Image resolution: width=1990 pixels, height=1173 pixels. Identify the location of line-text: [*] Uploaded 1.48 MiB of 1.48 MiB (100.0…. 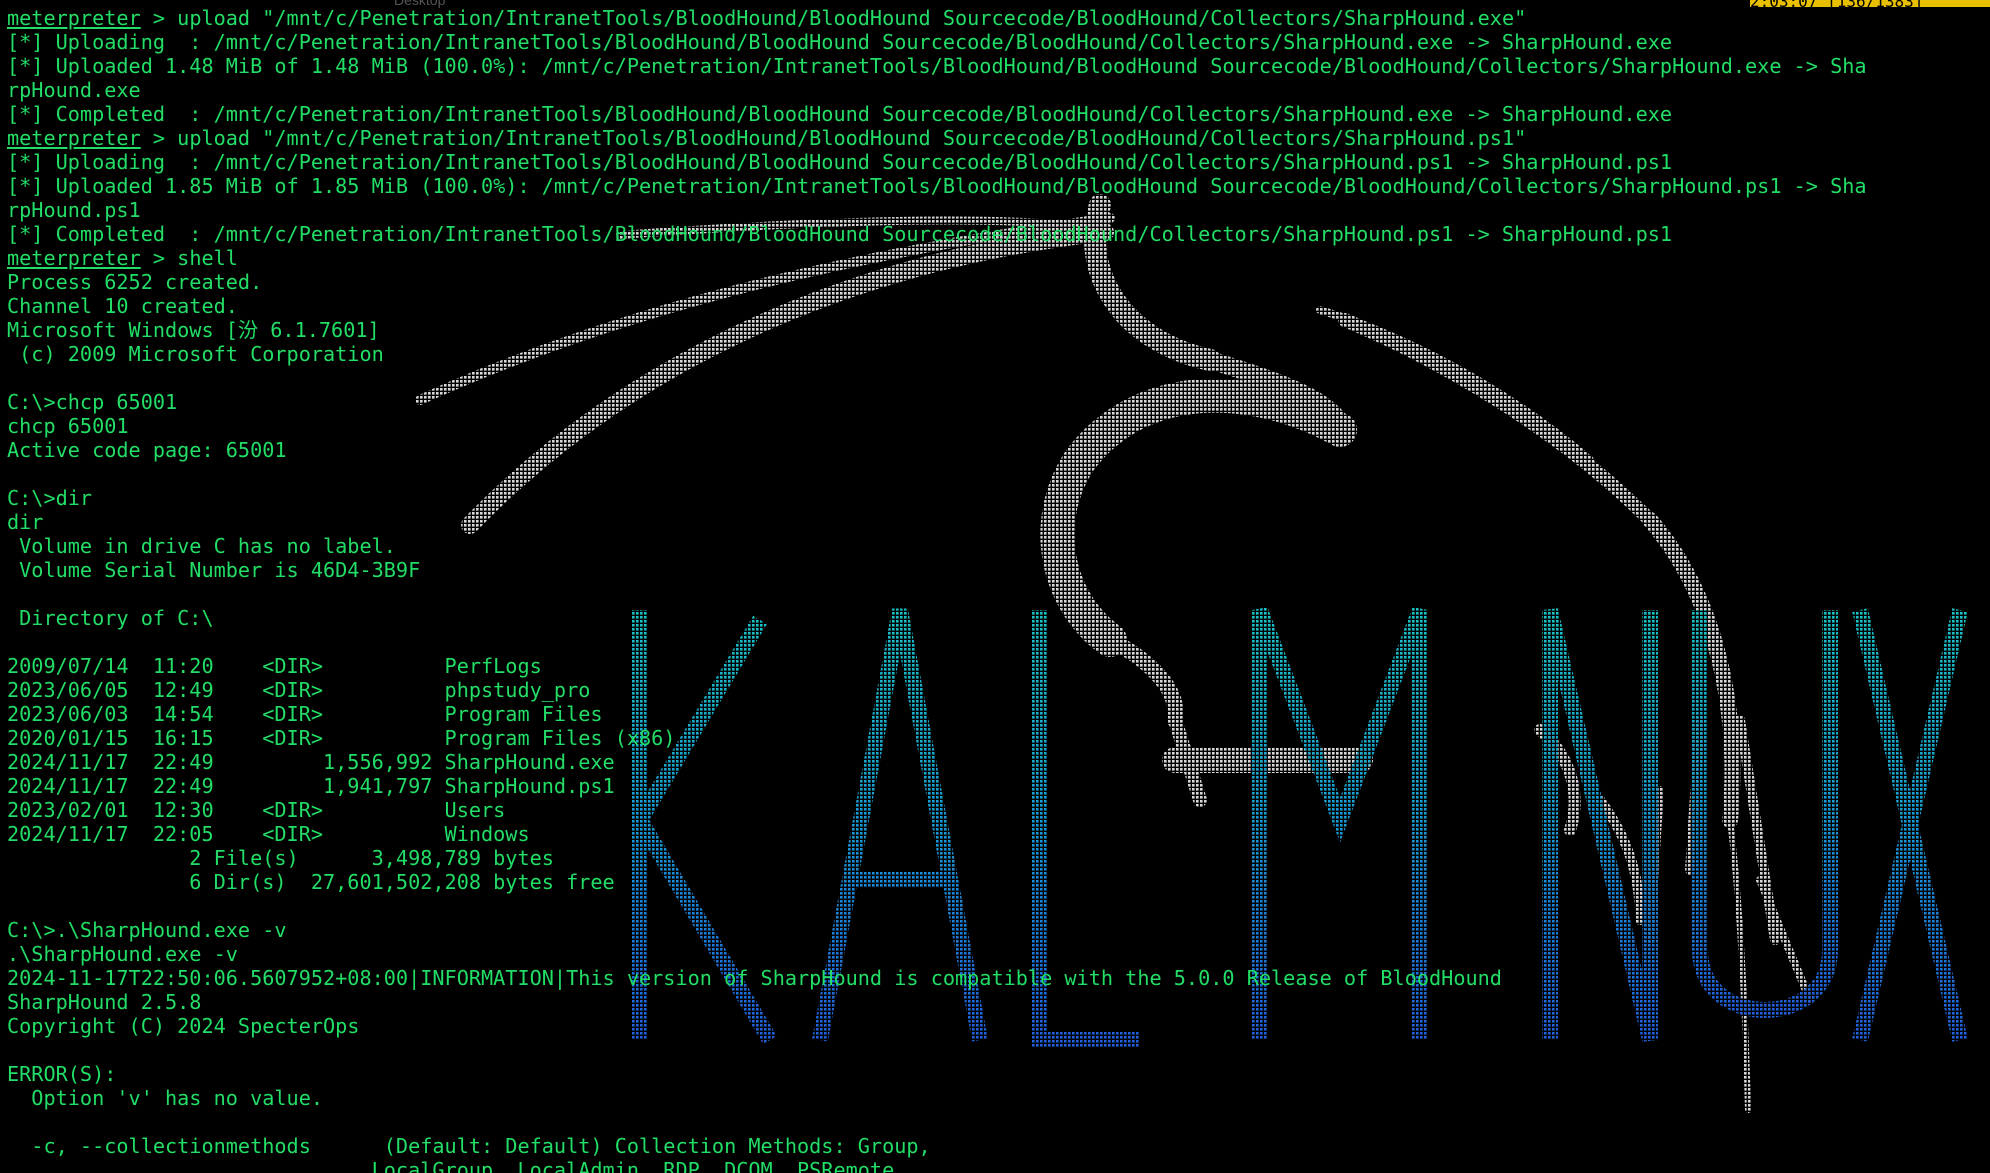
(937, 66).